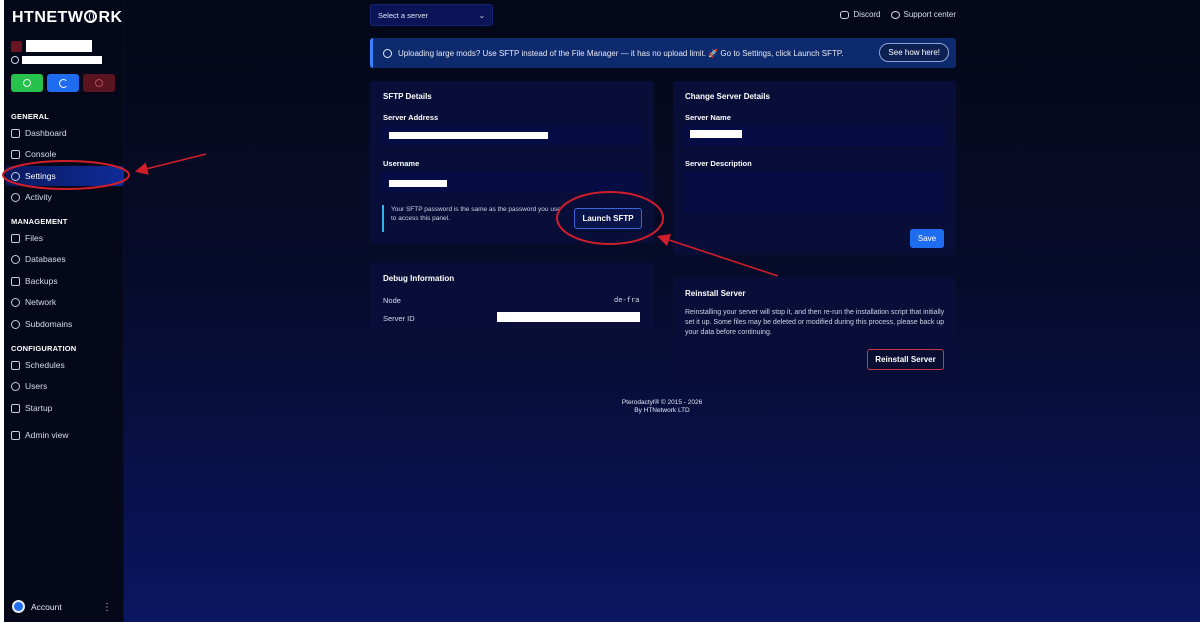 This screenshot has width=1200, height=622. I want to click on discord-link: Discord, so click(860, 14).